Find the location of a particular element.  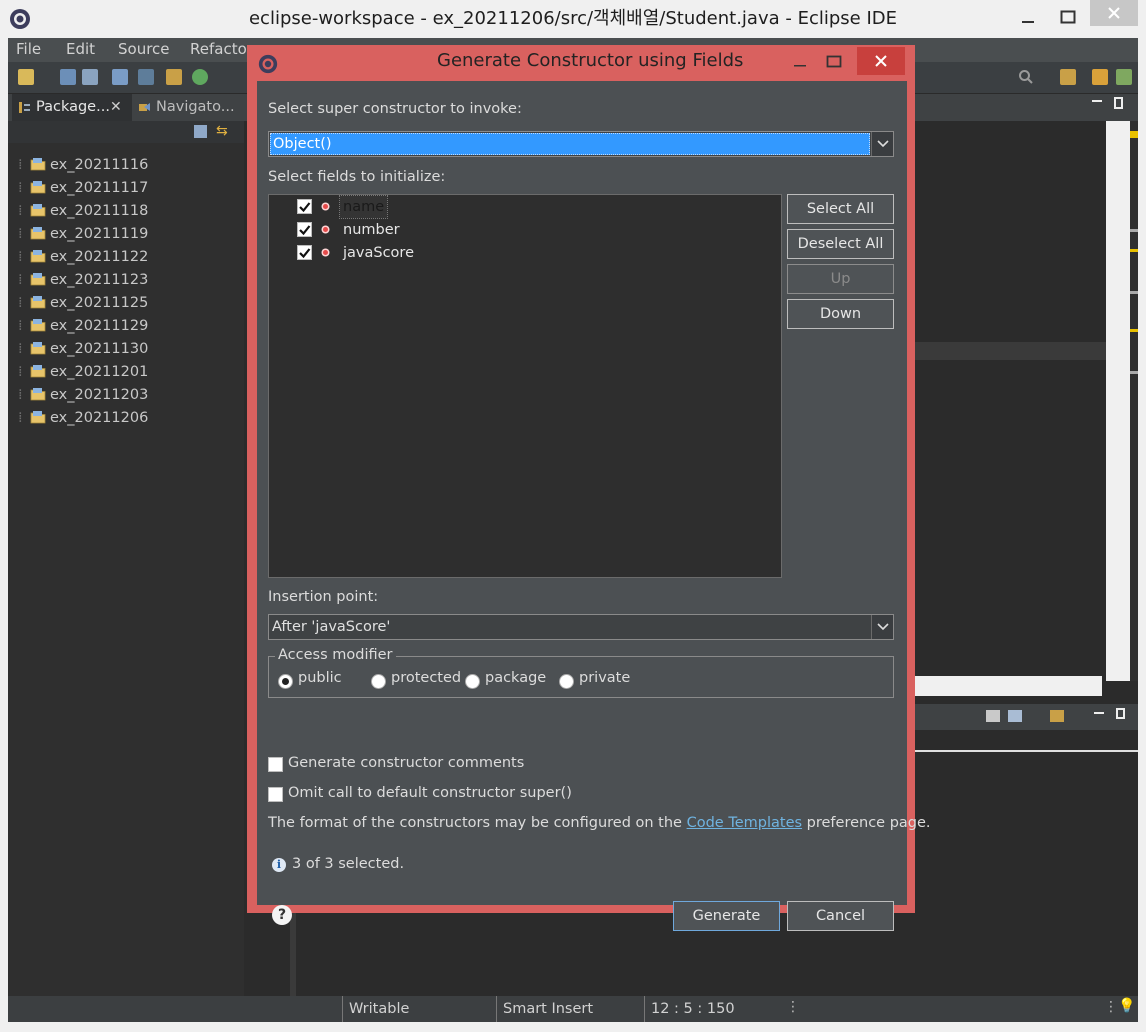

generate-comments-label: Generate constructor comments is located at coordinates (406, 763).